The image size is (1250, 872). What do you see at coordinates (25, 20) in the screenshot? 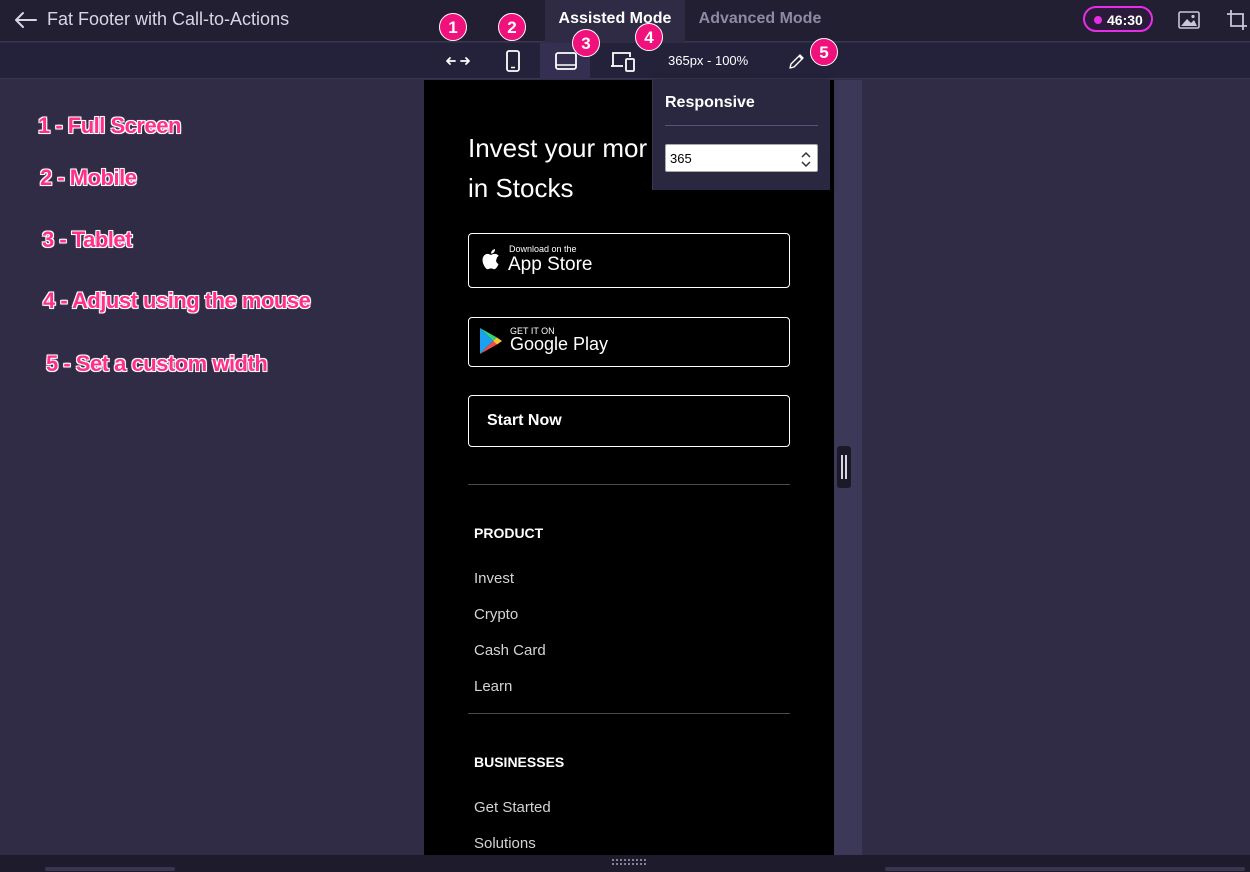
I see `back-arrow-icon` at bounding box center [25, 20].